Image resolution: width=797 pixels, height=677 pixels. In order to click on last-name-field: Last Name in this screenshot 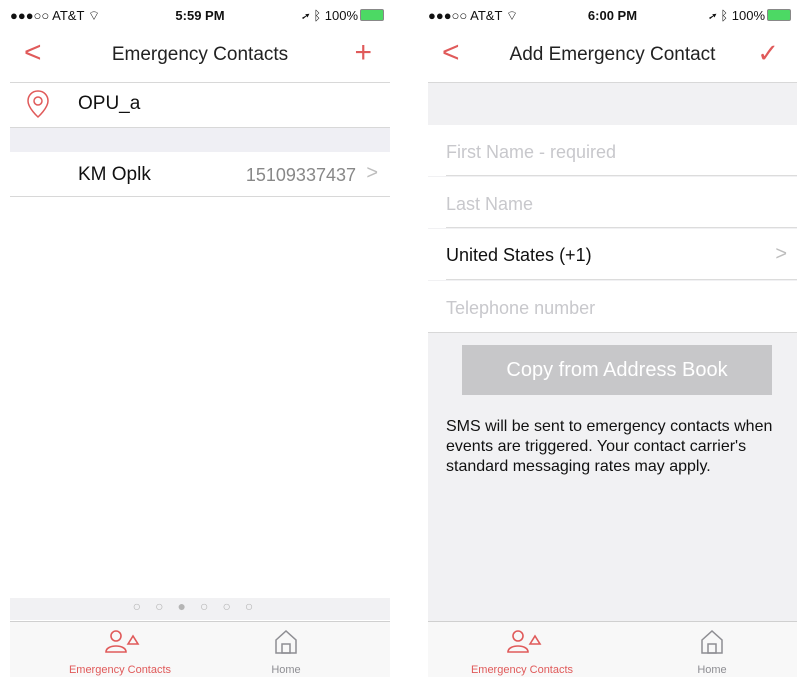, I will do `click(612, 202)`.